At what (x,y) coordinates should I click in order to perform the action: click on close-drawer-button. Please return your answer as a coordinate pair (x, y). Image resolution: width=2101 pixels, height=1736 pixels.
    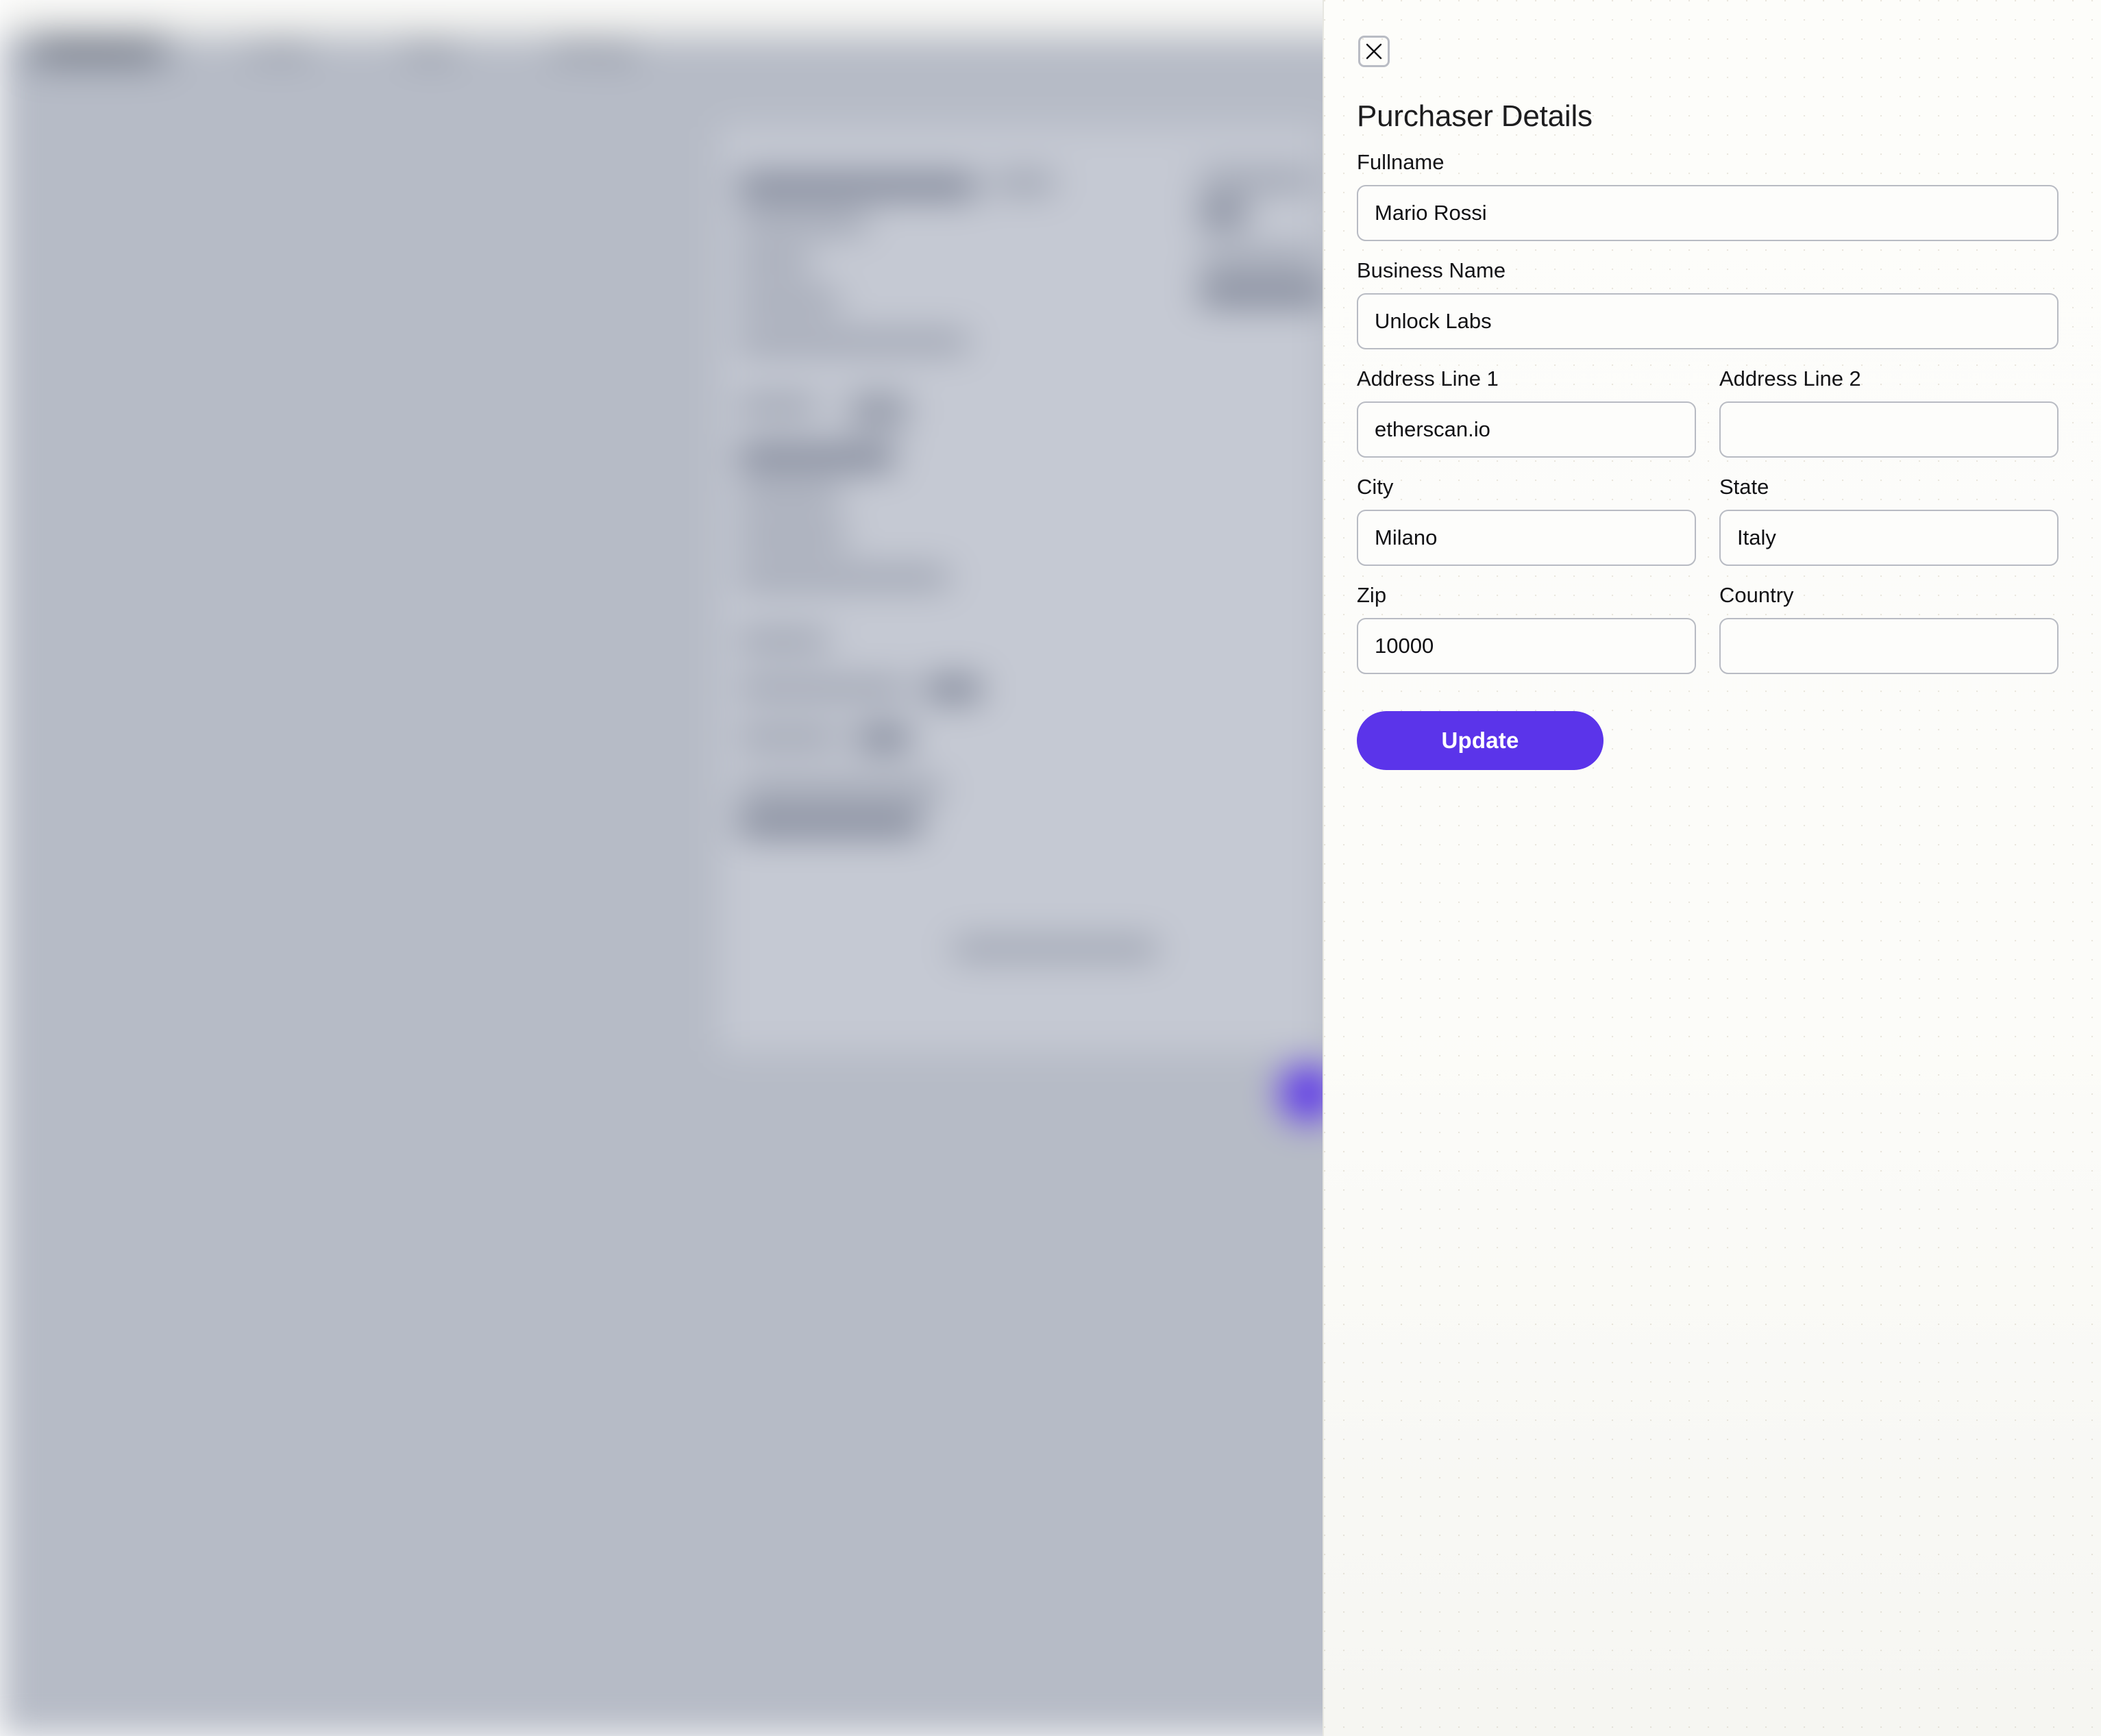
    Looking at the image, I should click on (1374, 51).